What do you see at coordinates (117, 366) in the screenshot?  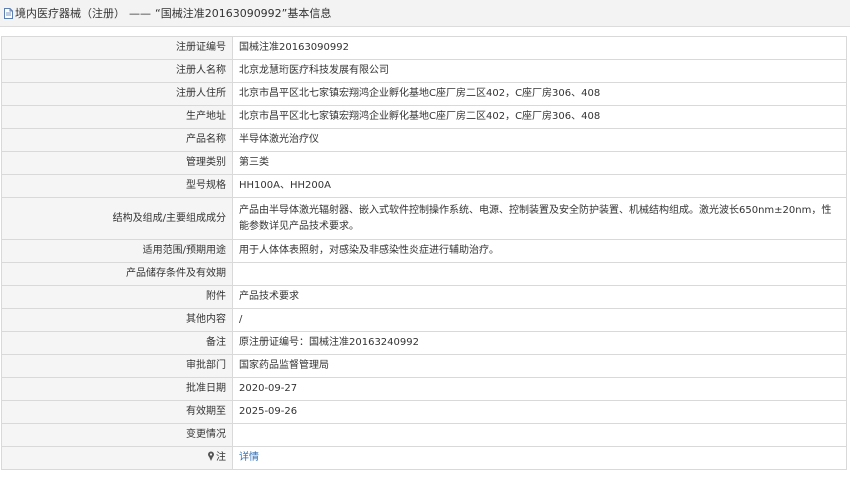 I see `row-label: 审批部门` at bounding box center [117, 366].